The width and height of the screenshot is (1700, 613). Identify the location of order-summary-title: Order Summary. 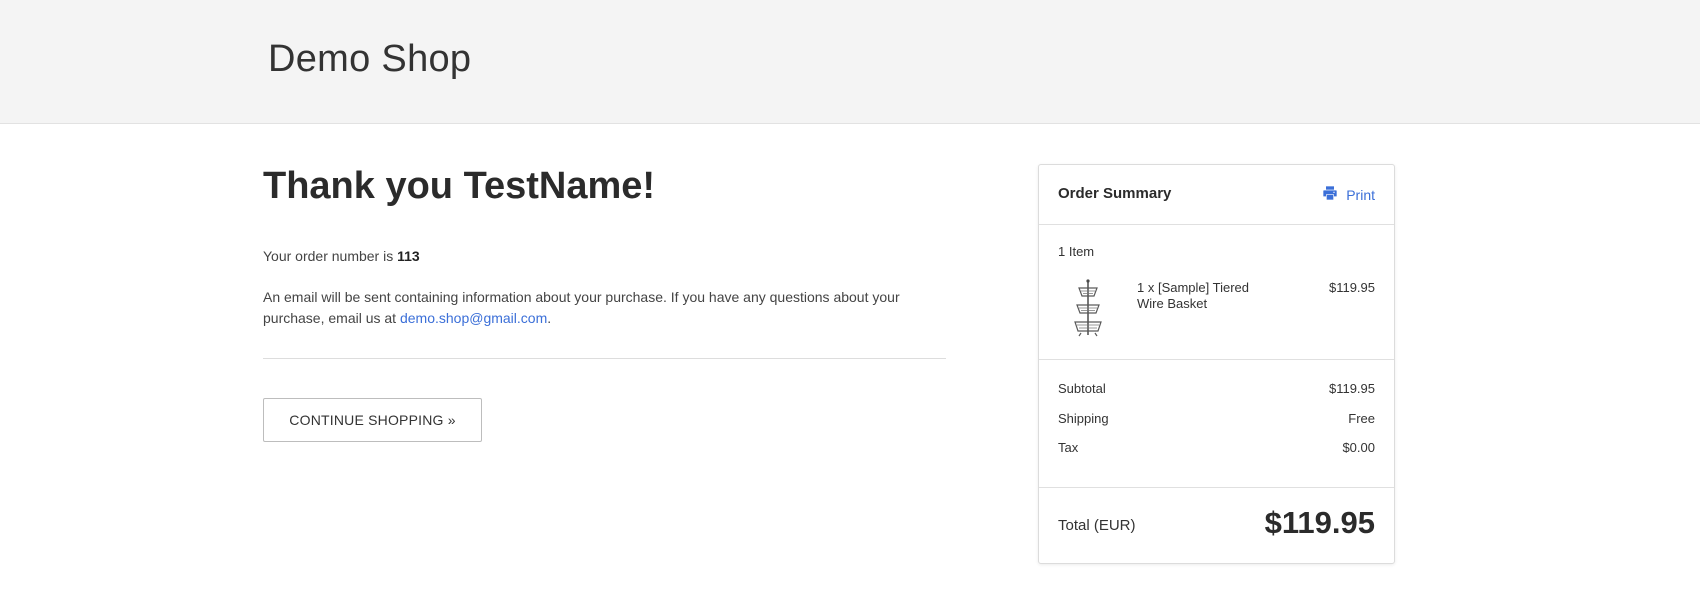
(1115, 193).